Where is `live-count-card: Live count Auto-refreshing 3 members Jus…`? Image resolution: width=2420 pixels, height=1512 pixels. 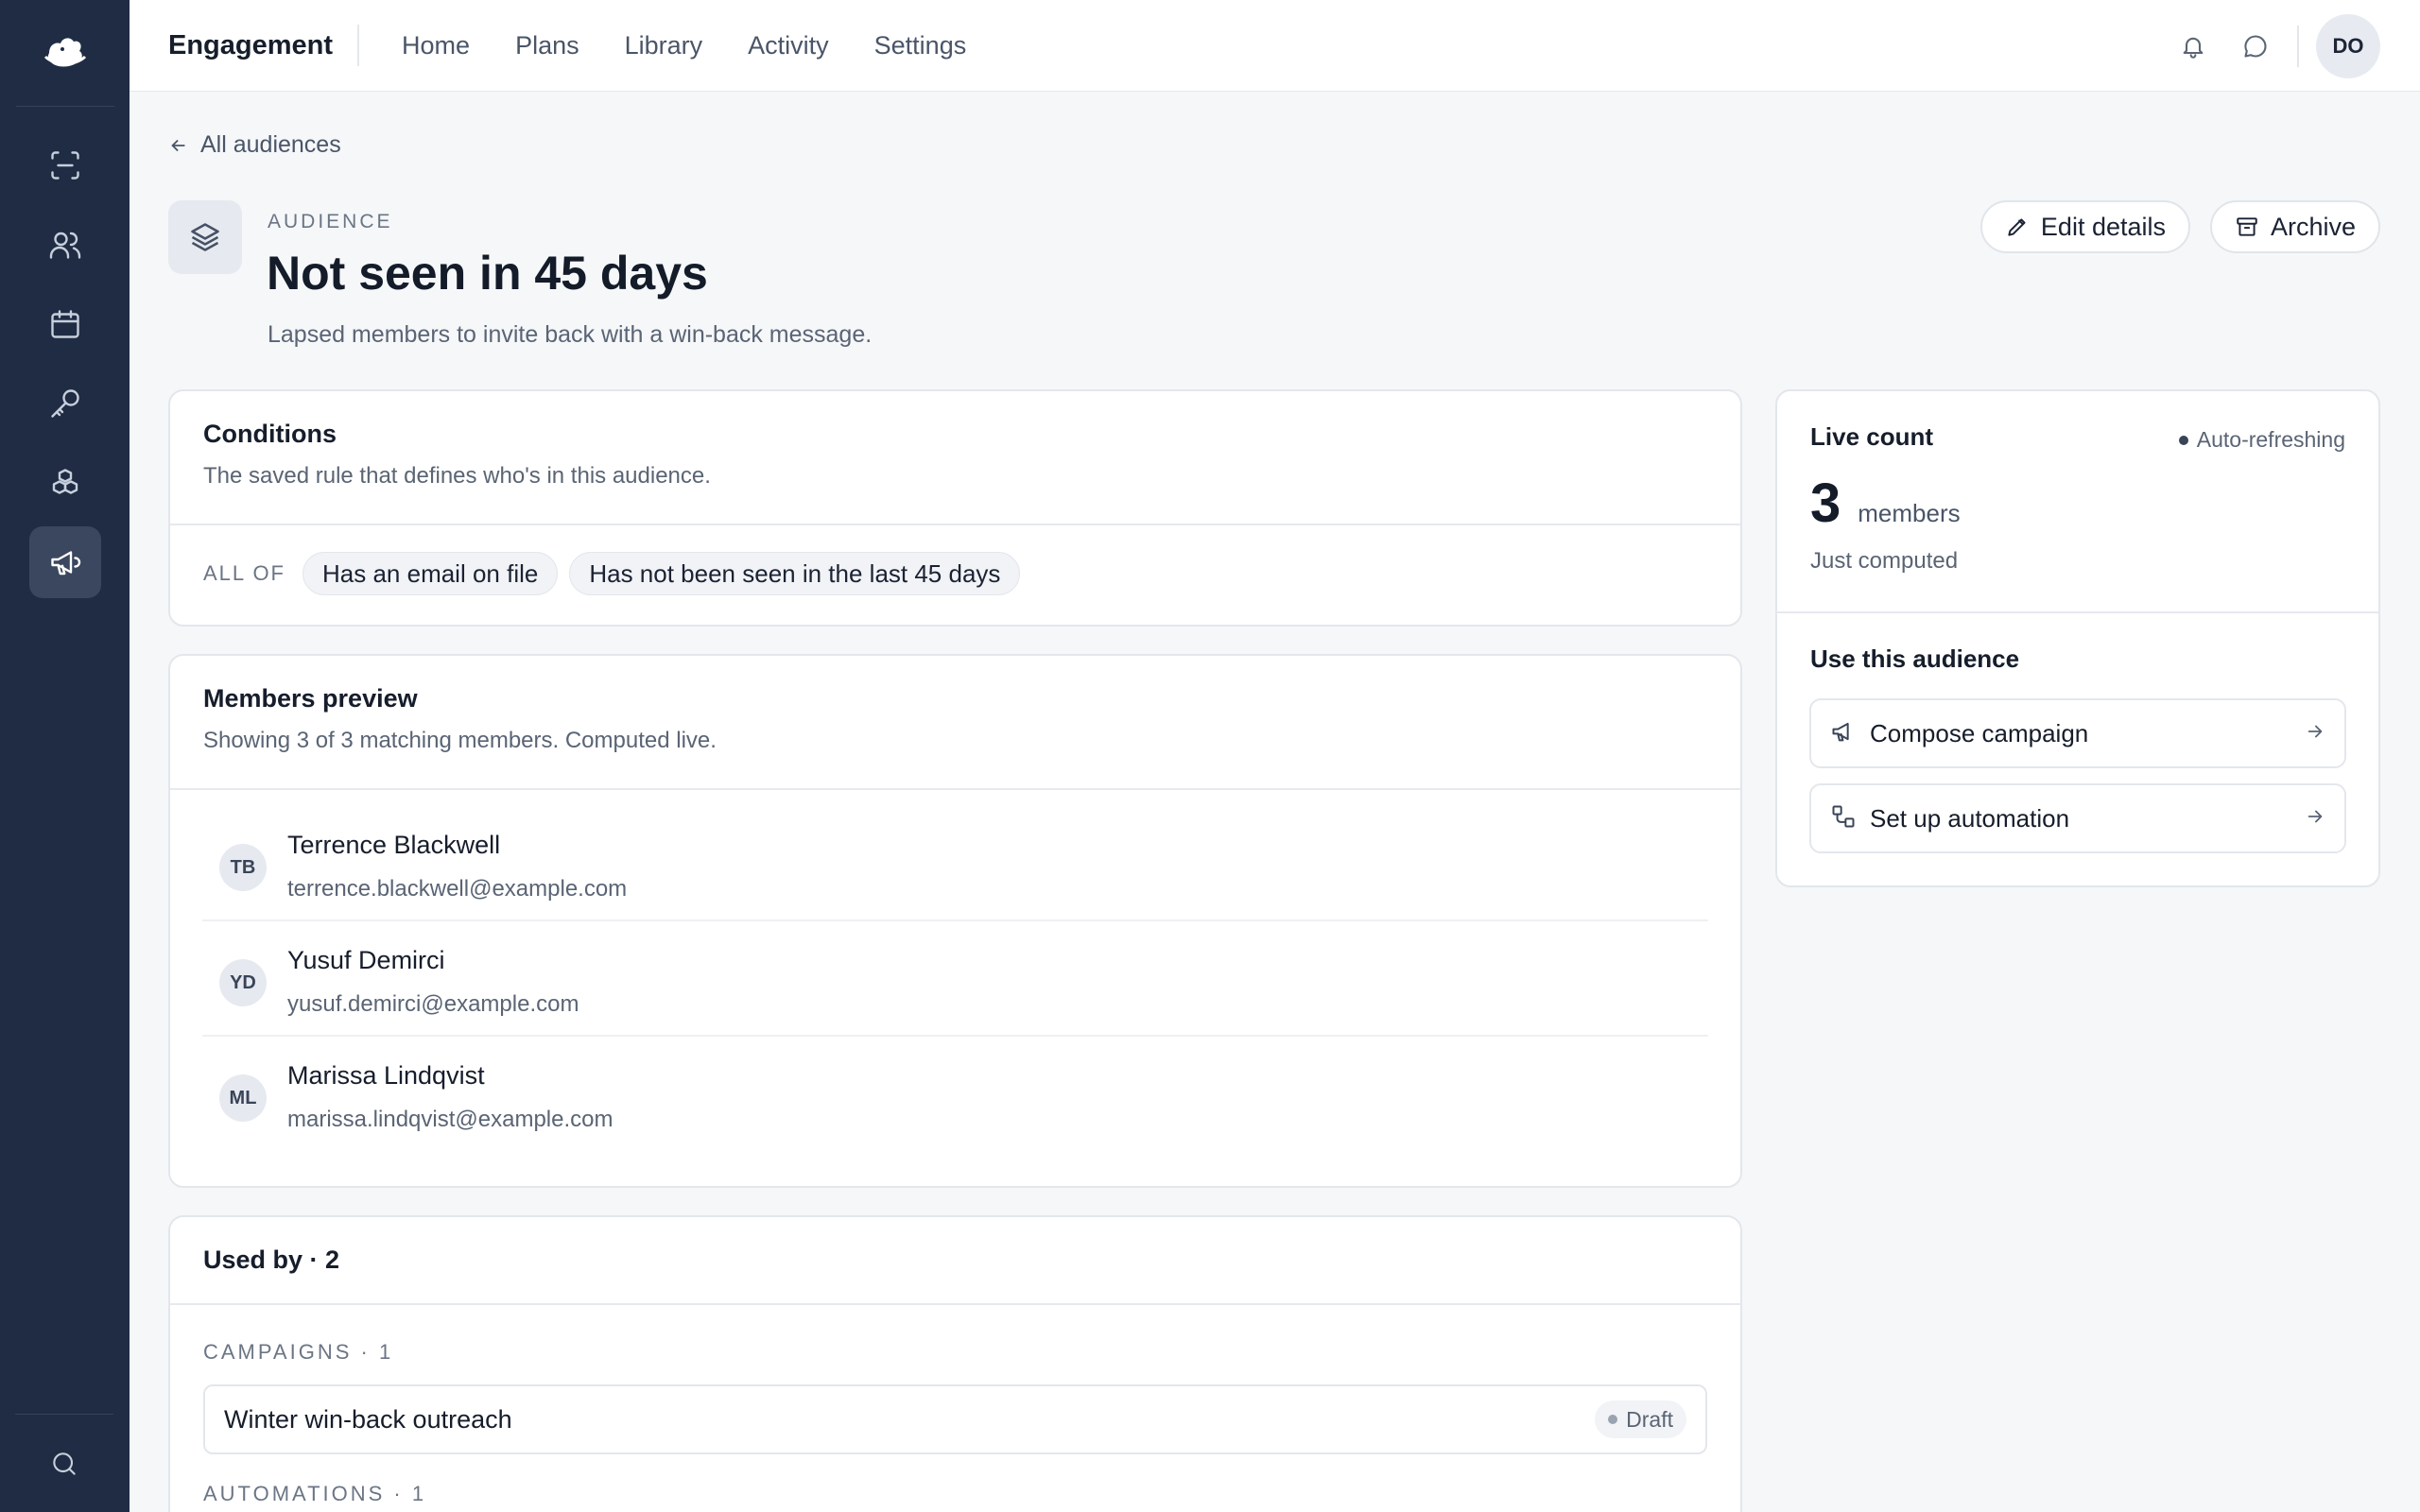 live-count-card: Live count Auto-refreshing 3 members Jus… is located at coordinates (2077, 638).